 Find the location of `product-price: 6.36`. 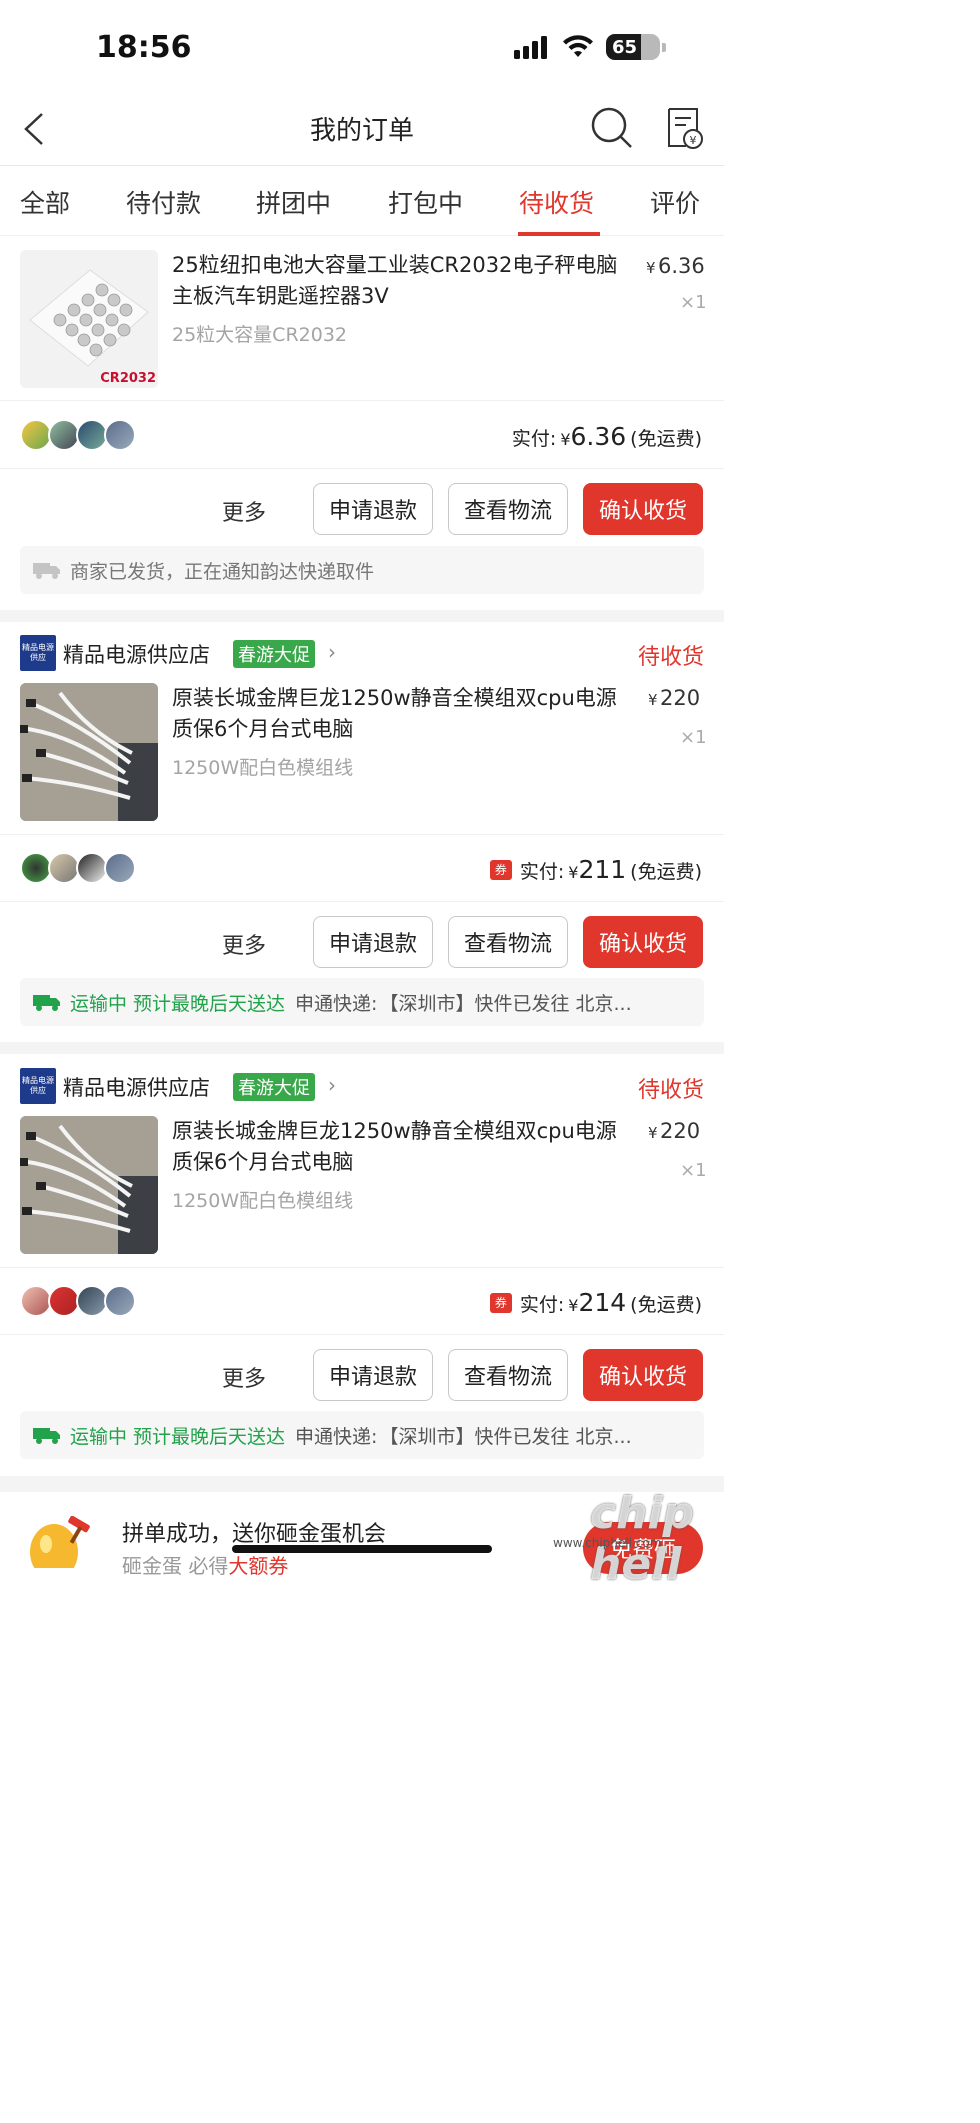

product-price: 6.36 is located at coordinates (681, 266).